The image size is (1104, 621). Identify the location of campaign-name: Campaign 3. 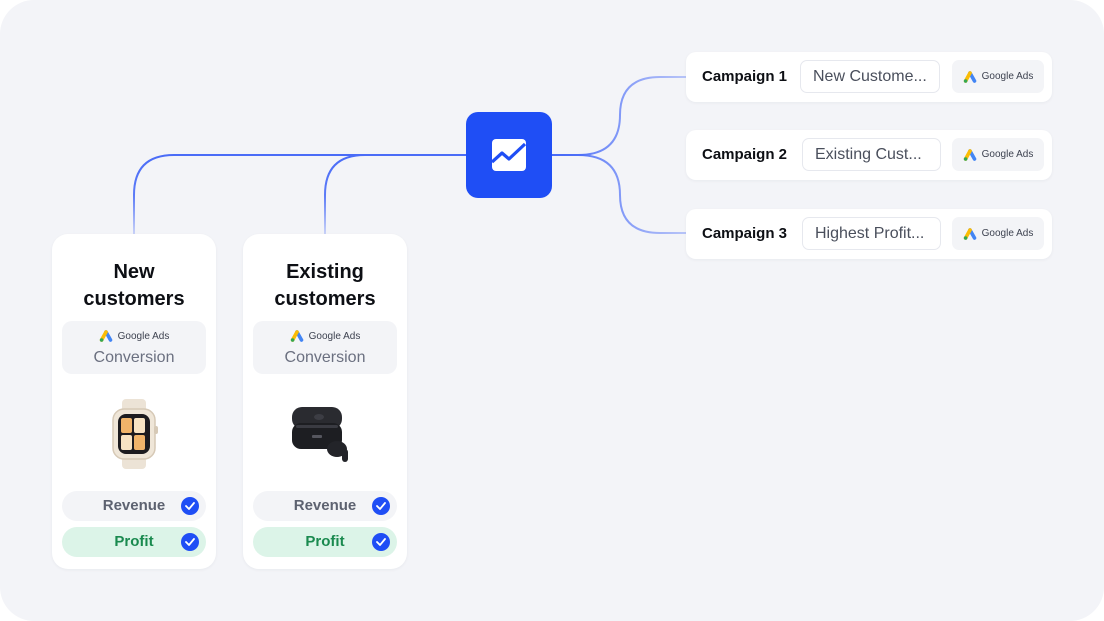
(745, 233).